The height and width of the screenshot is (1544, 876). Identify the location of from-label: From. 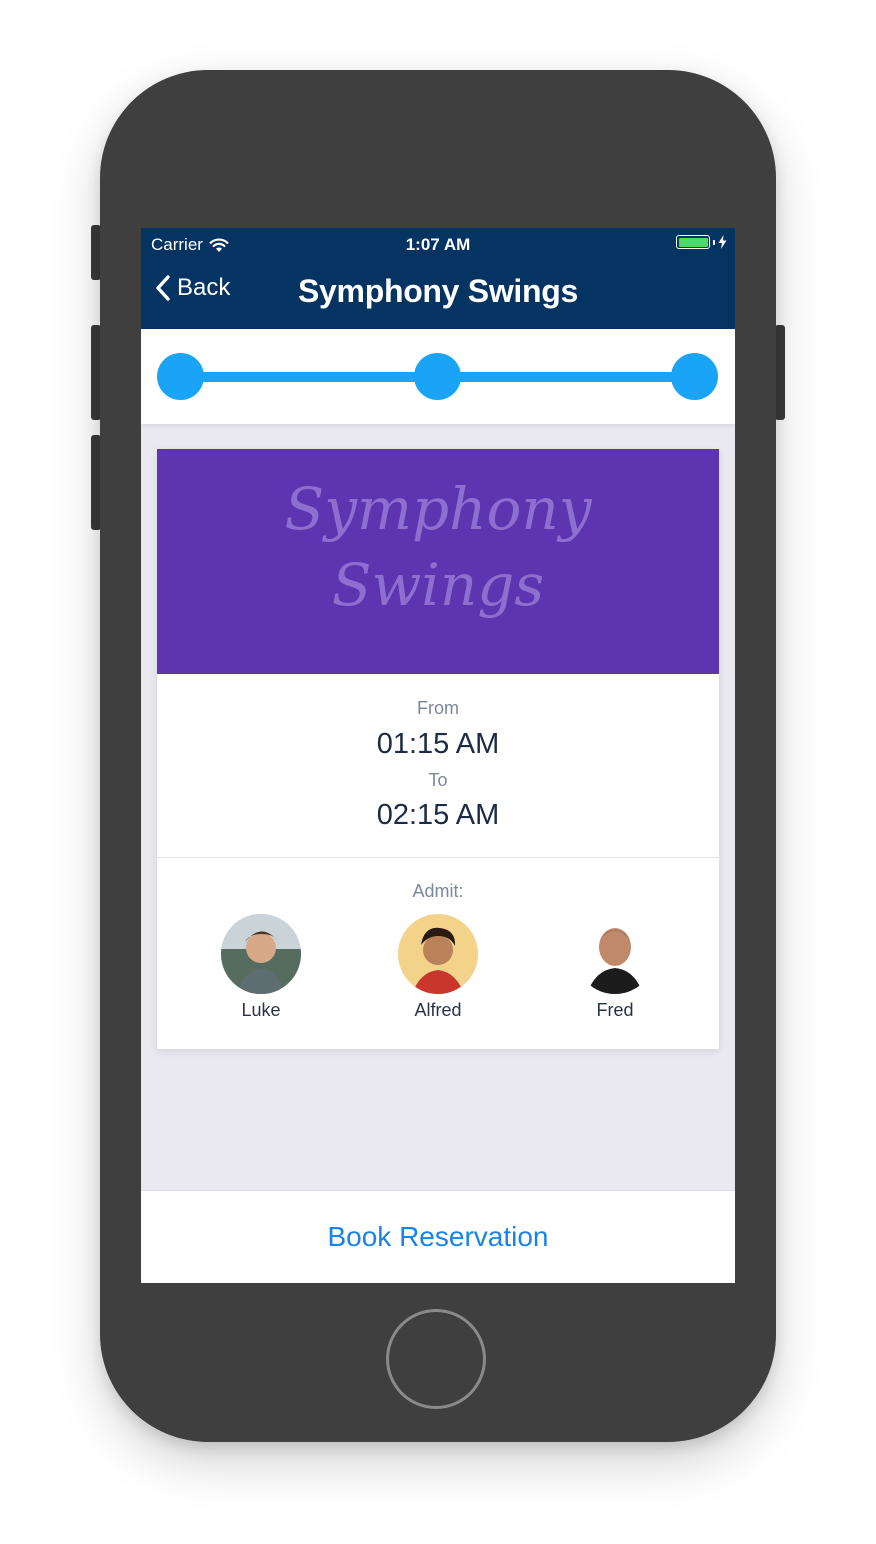
(438, 708).